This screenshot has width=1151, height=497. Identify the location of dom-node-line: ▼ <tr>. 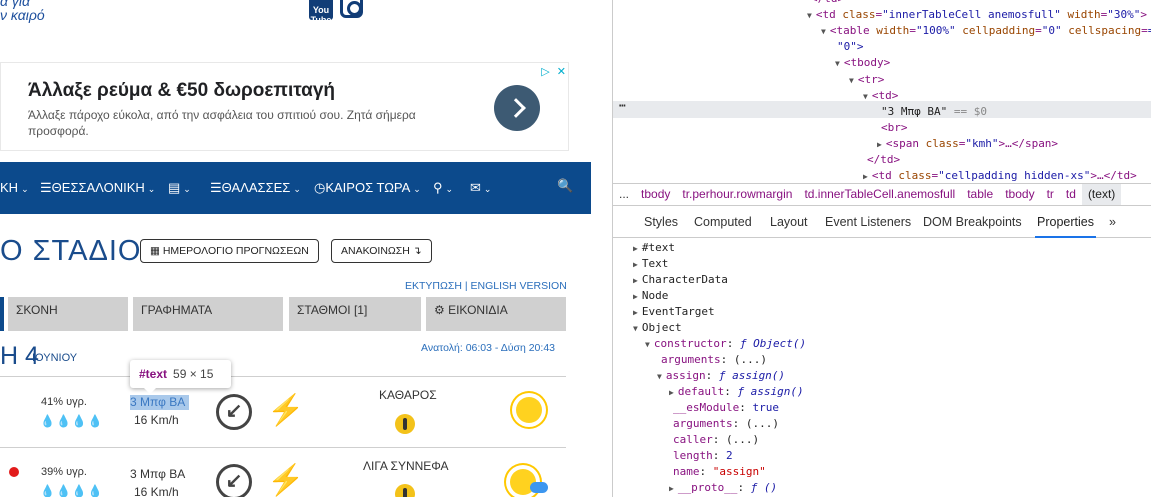
(866, 80).